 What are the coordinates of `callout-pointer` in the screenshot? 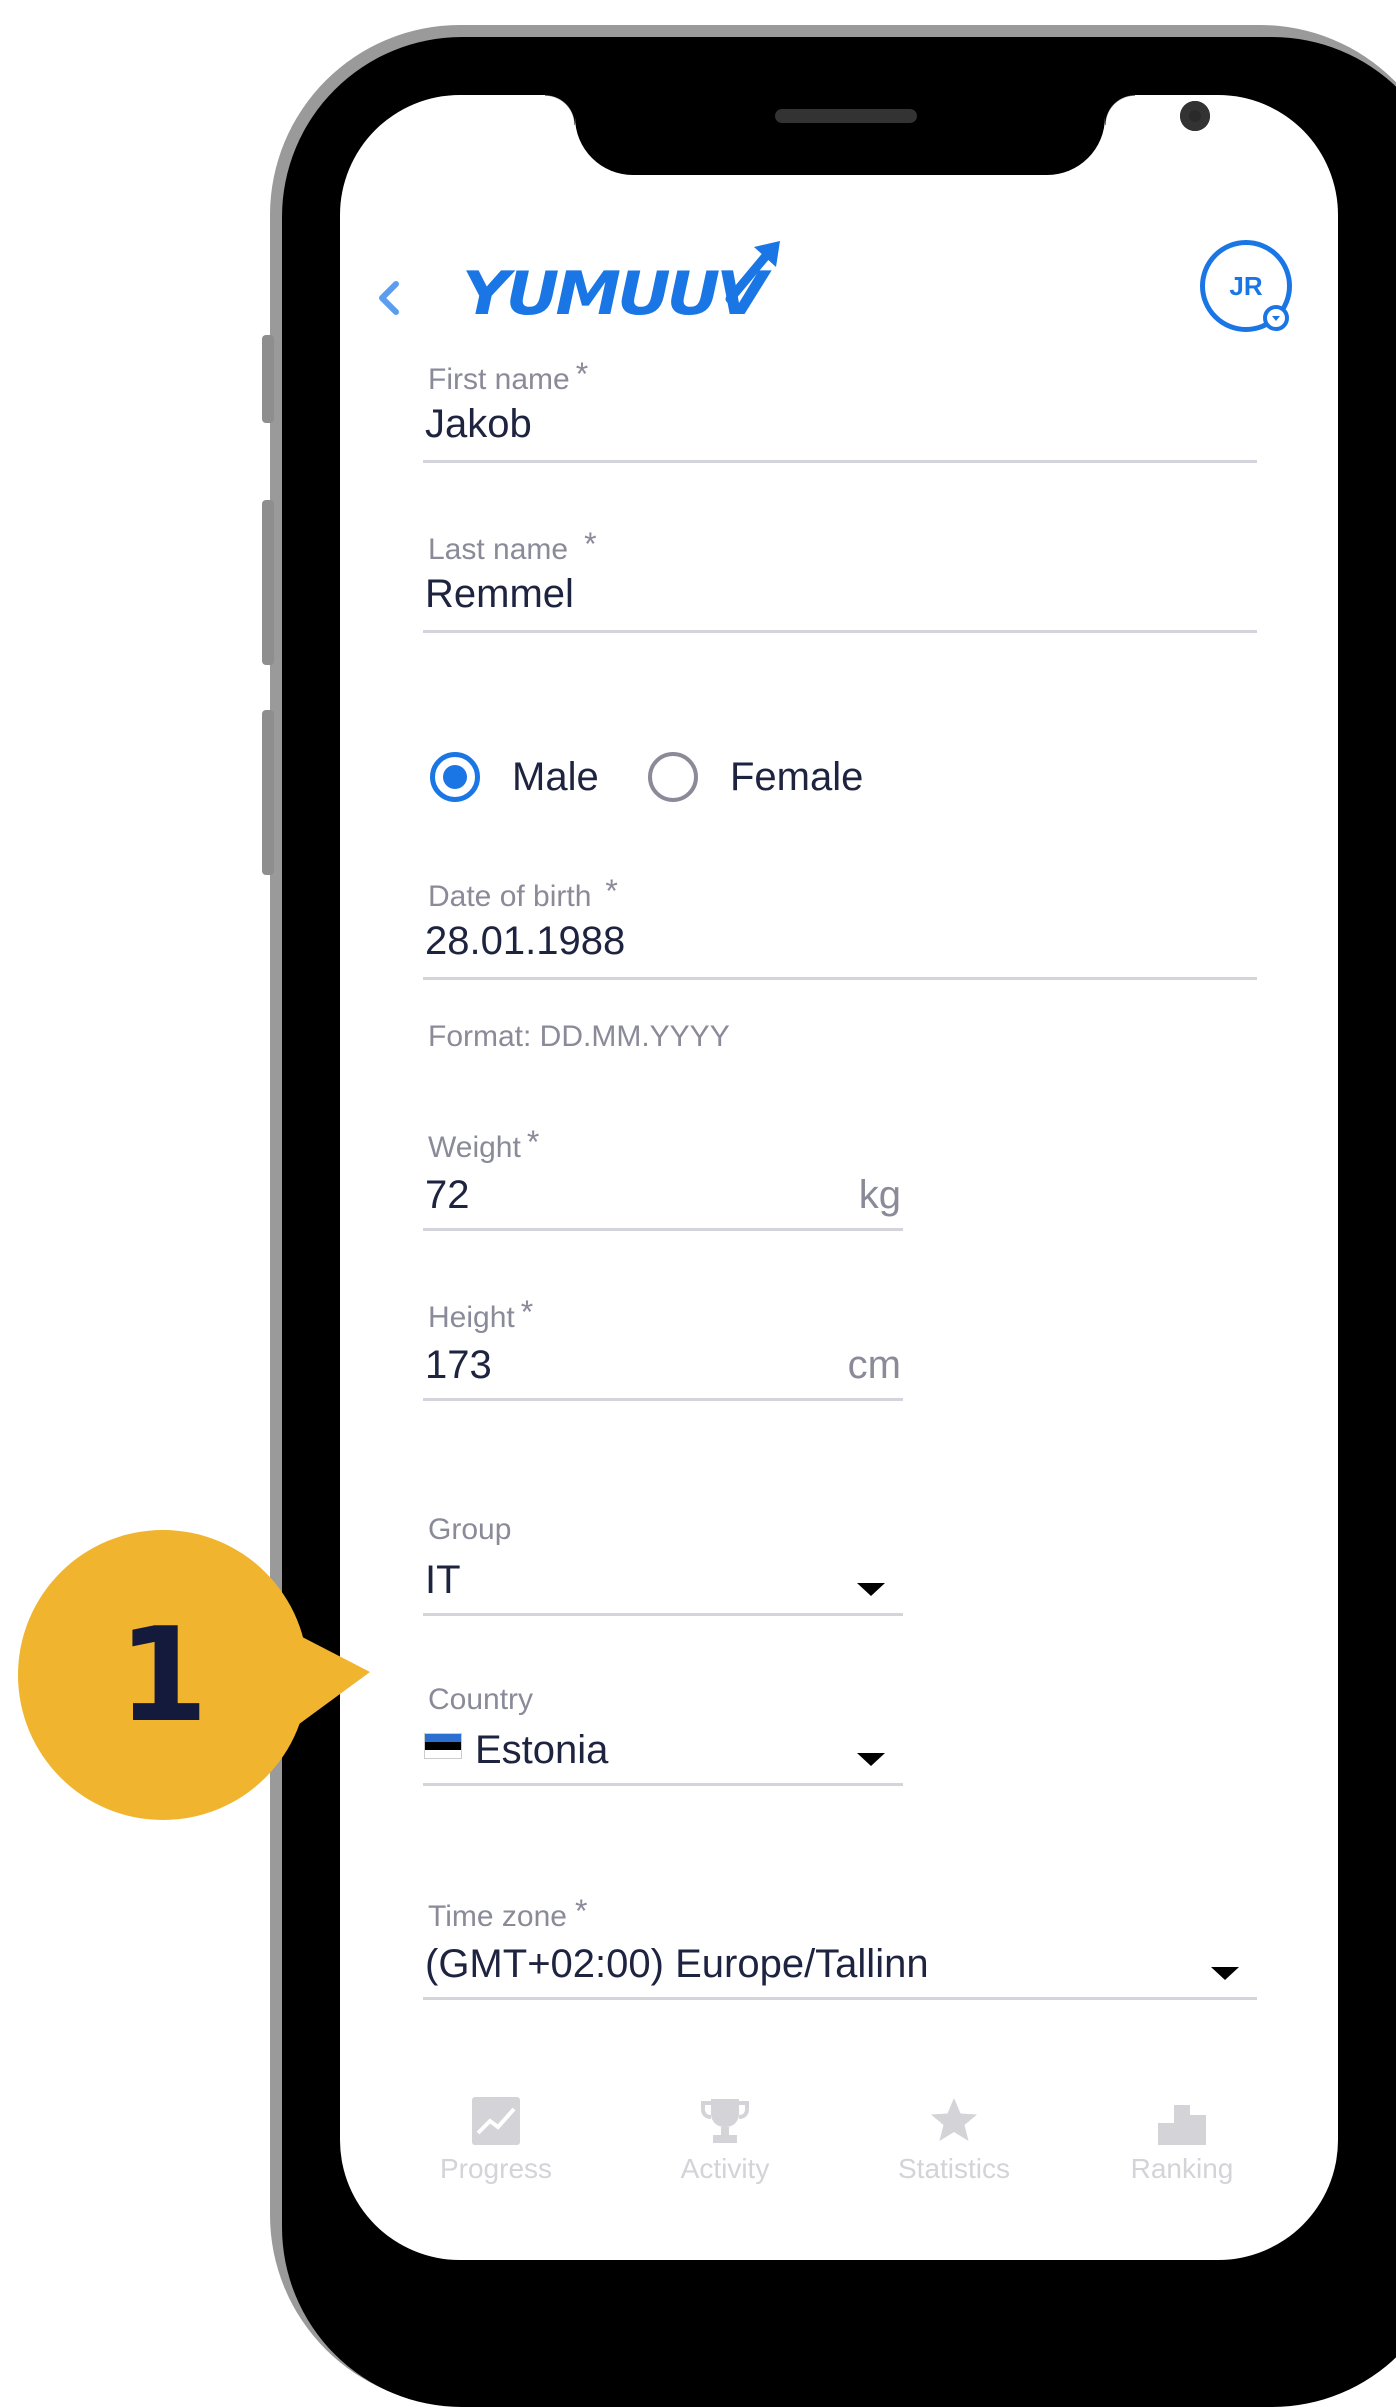 It's located at (310, 1685).